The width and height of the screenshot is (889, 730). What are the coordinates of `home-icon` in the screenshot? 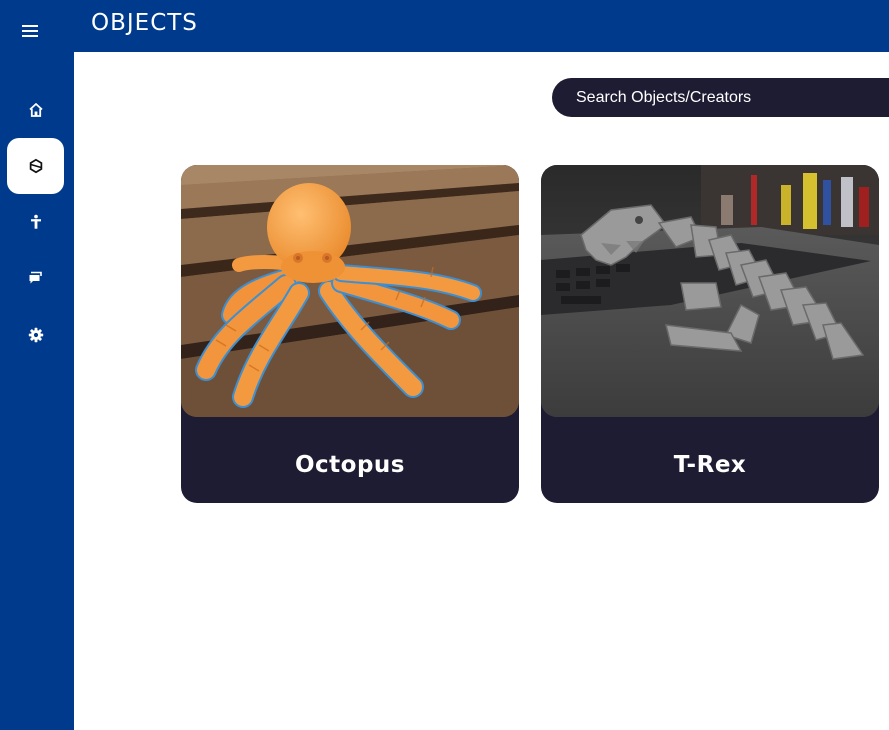 It's located at (35, 110).